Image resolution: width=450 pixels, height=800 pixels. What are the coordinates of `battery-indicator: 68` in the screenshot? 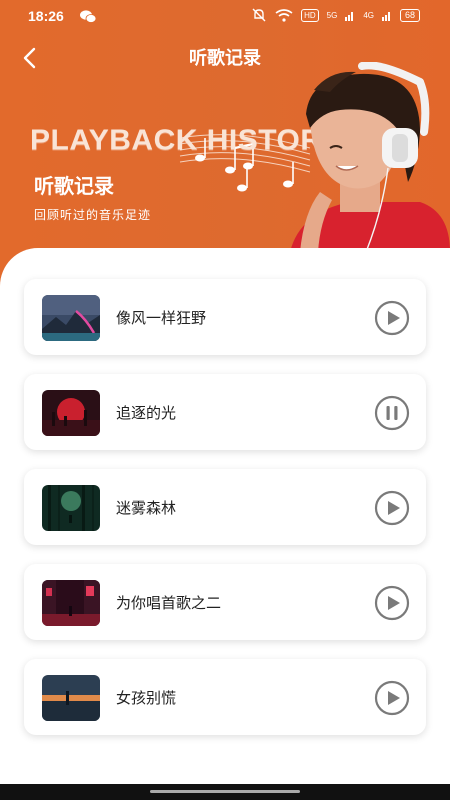 It's located at (409, 15).